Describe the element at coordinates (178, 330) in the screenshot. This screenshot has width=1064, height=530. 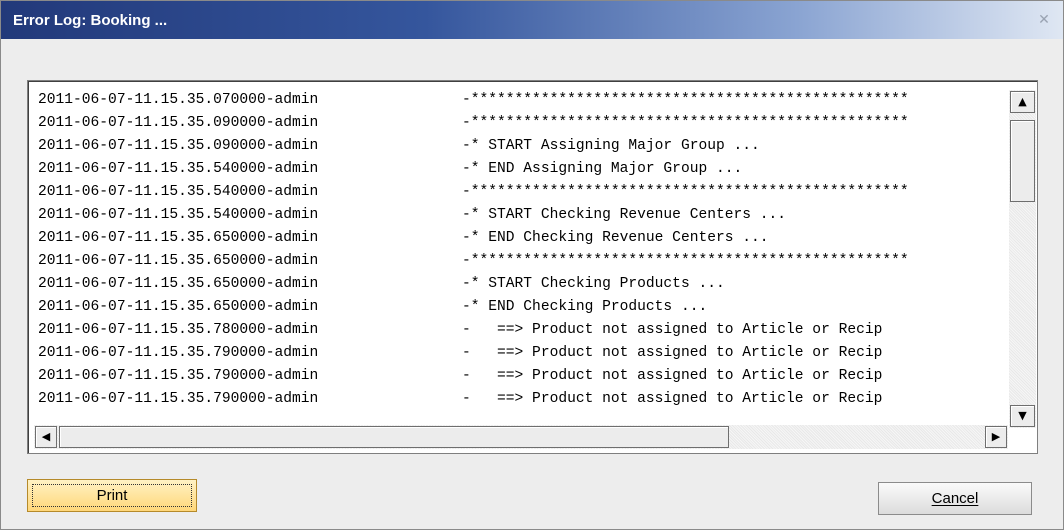
I see `log-timestamp: 2011-06-07-11.15.35.780000-admin` at that location.